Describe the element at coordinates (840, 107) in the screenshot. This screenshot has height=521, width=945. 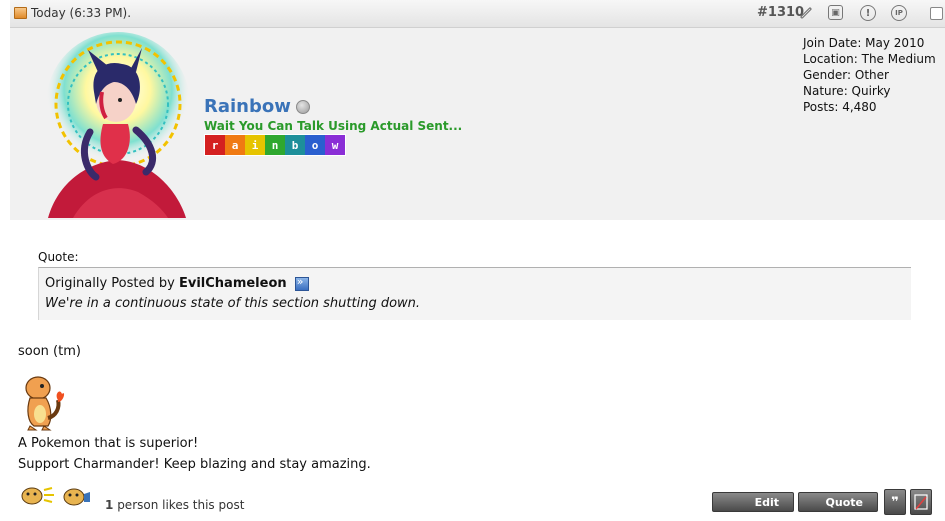
I see `post-count: Posts: 4,480` at that location.